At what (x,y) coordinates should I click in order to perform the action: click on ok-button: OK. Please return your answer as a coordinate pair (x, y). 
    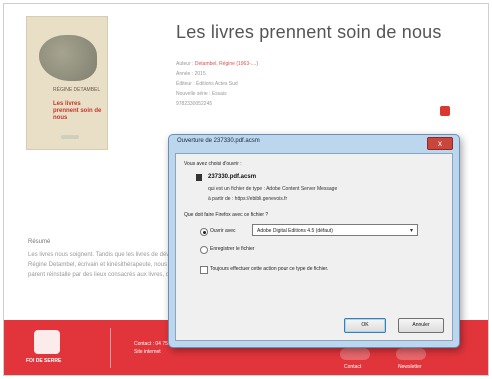
    Looking at the image, I should click on (365, 325).